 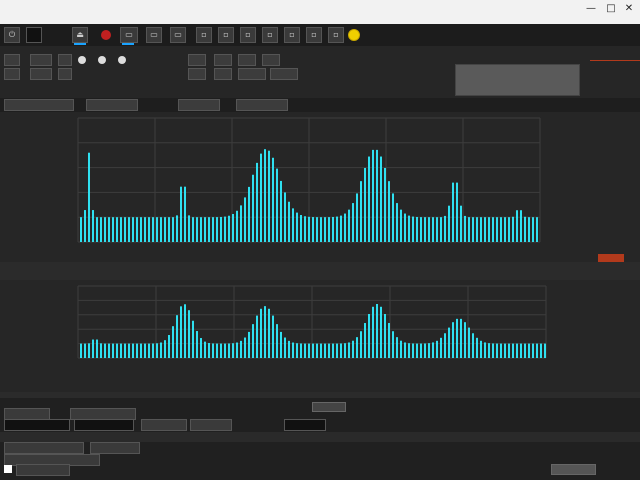 I want to click on timebase-select, so click(x=252, y=74).